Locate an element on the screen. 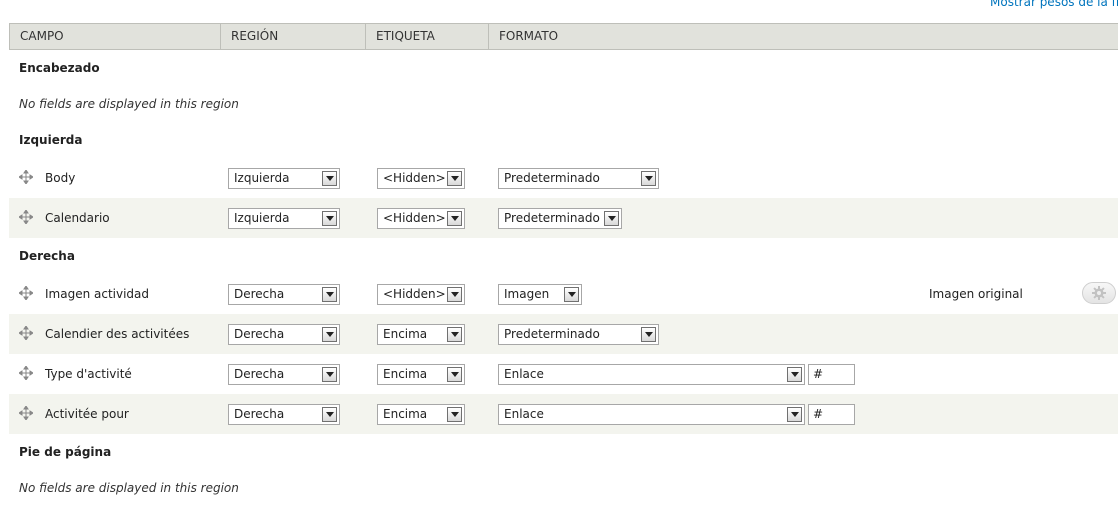 The height and width of the screenshot is (518, 1118). table-row: Activitée pour Derecha Encima Enlace # is located at coordinates (563, 414).